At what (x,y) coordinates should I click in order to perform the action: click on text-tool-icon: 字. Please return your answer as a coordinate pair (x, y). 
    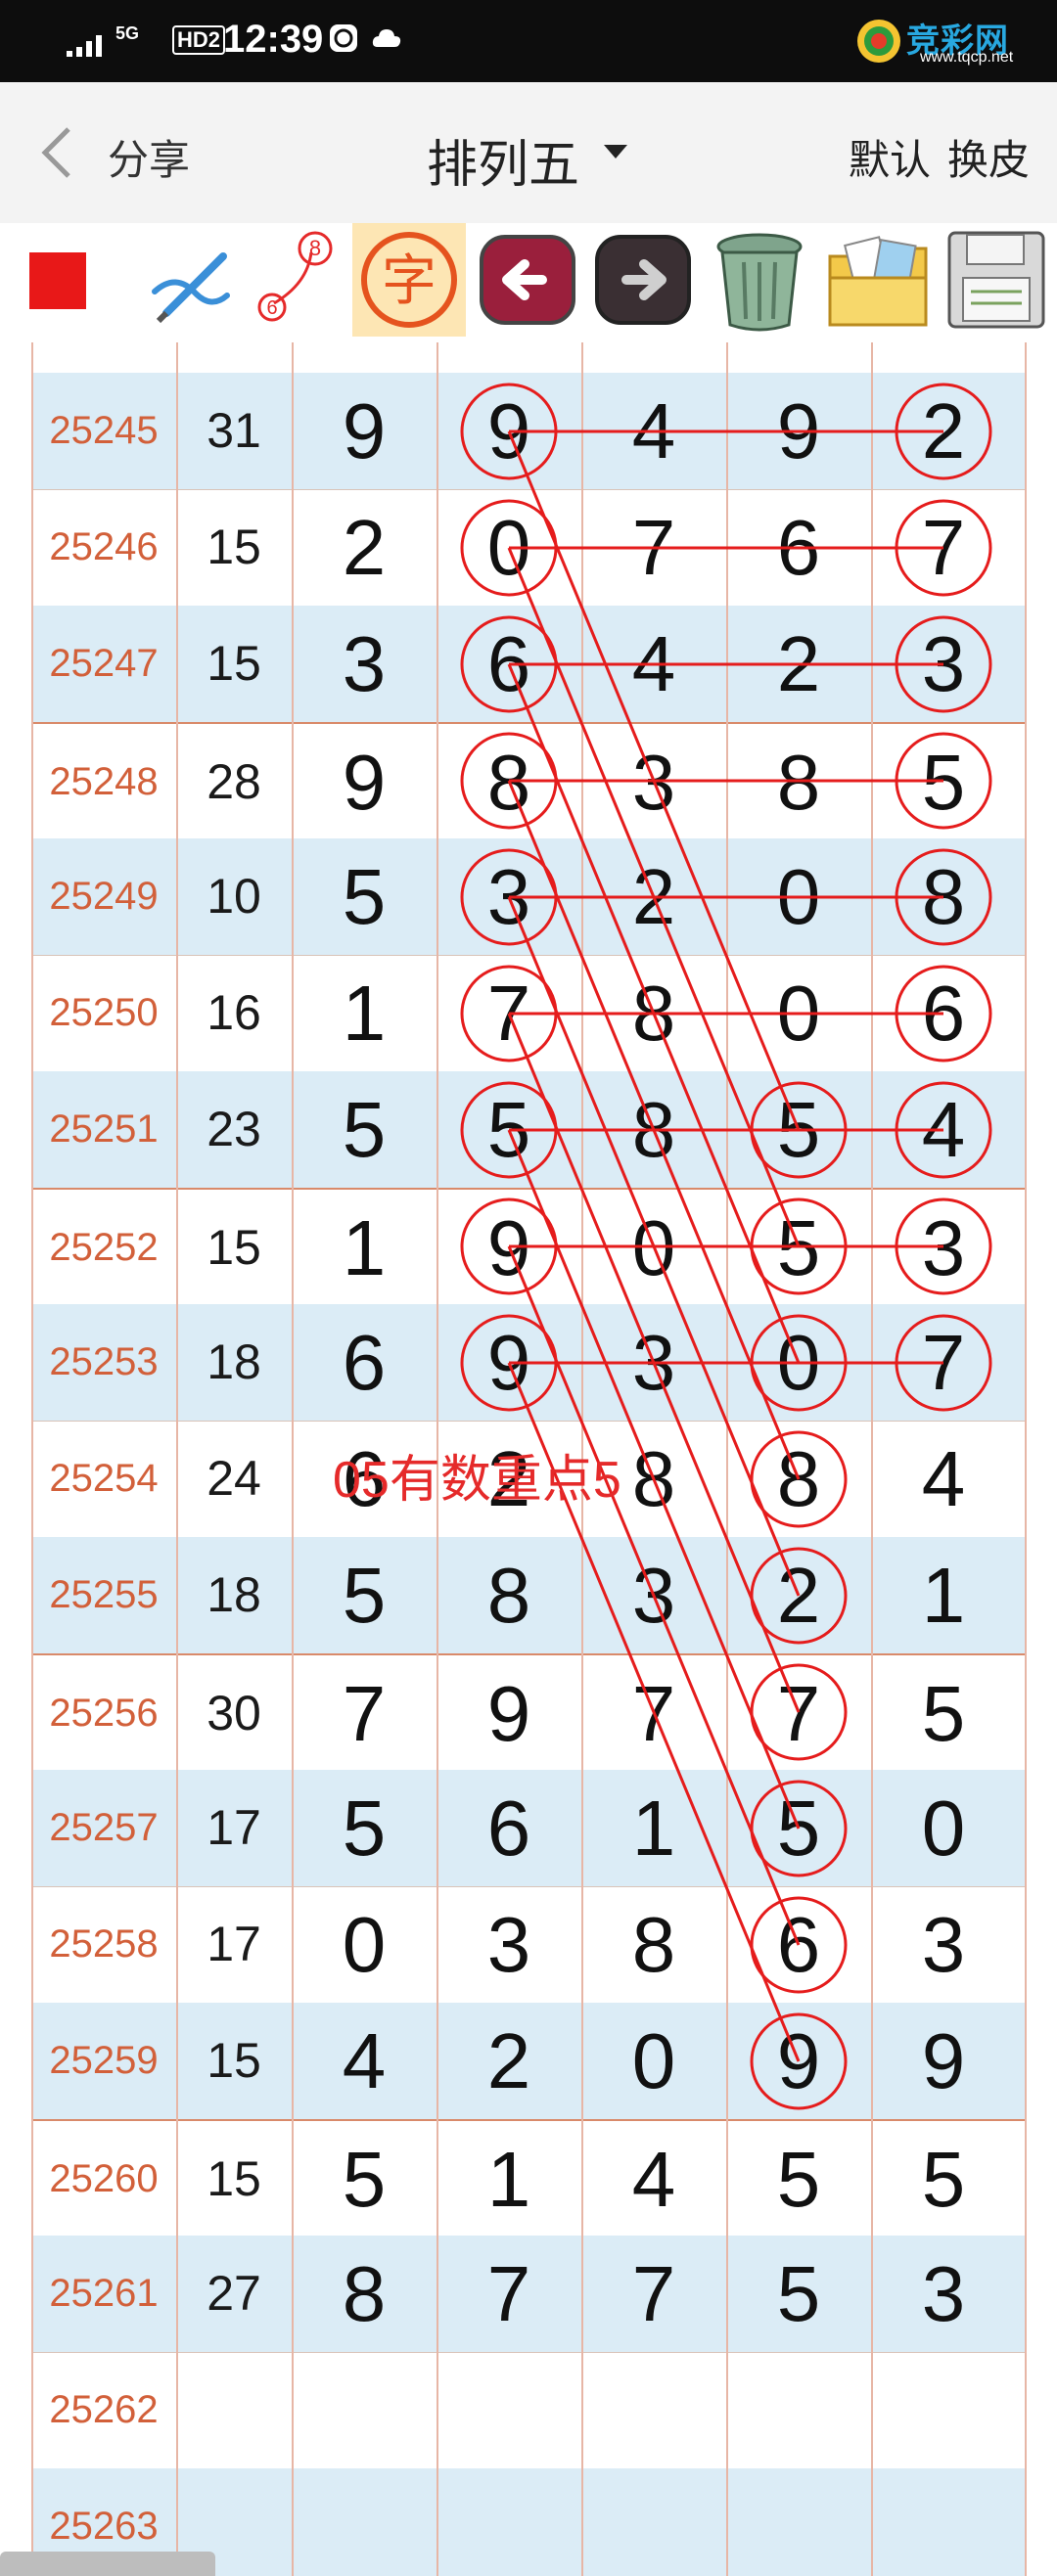
    Looking at the image, I should click on (409, 280).